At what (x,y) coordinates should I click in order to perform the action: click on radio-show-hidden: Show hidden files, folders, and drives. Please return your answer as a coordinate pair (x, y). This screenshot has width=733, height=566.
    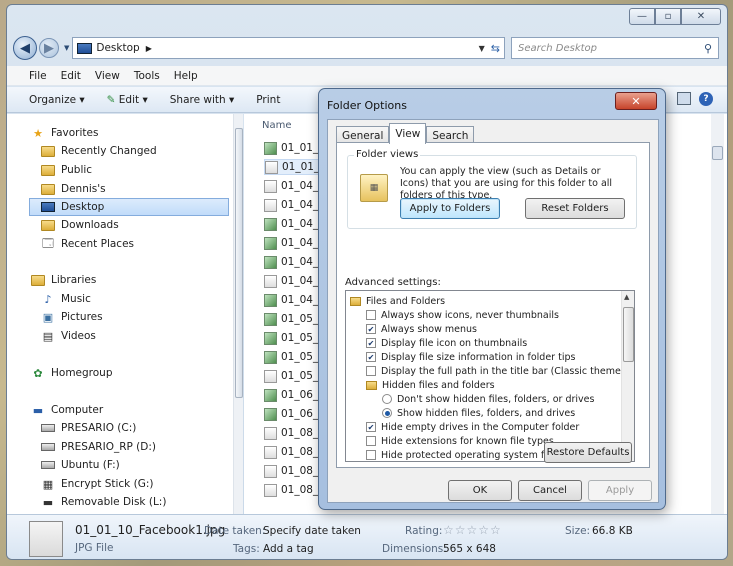
    Looking at the image, I should click on (478, 413).